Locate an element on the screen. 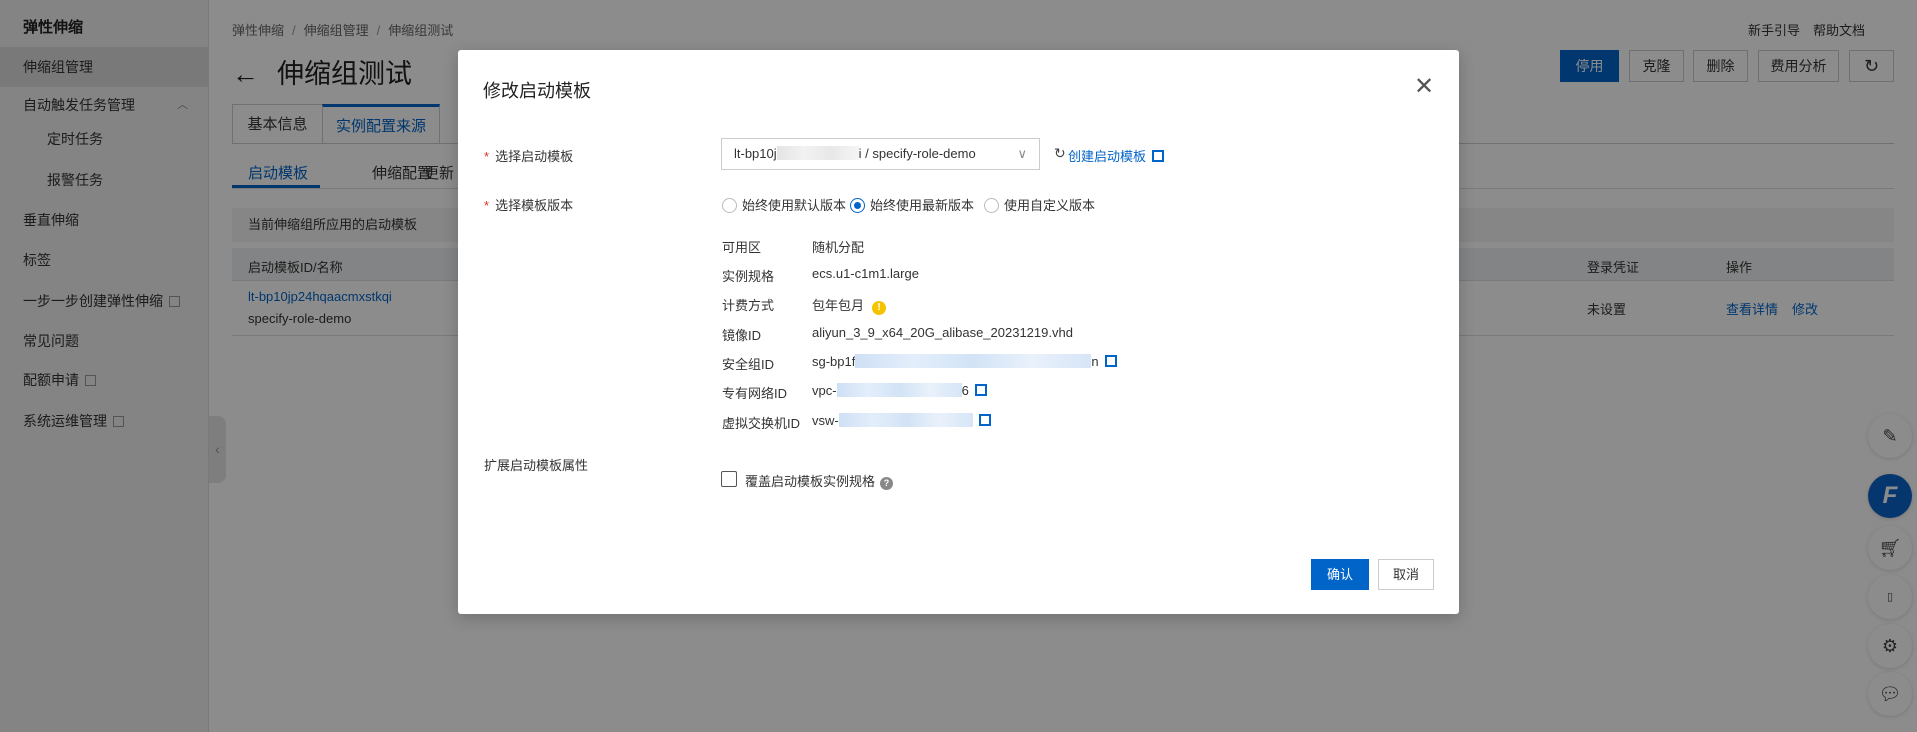 The image size is (1917, 732). vswitch-link: vsw- is located at coordinates (901, 420).